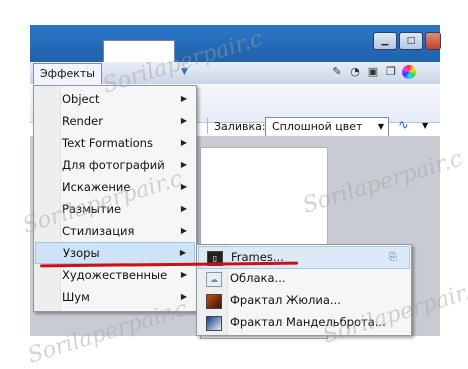  Describe the element at coordinates (67, 74) in the screenshot. I see `effects-menu-button: Эффекты` at that location.